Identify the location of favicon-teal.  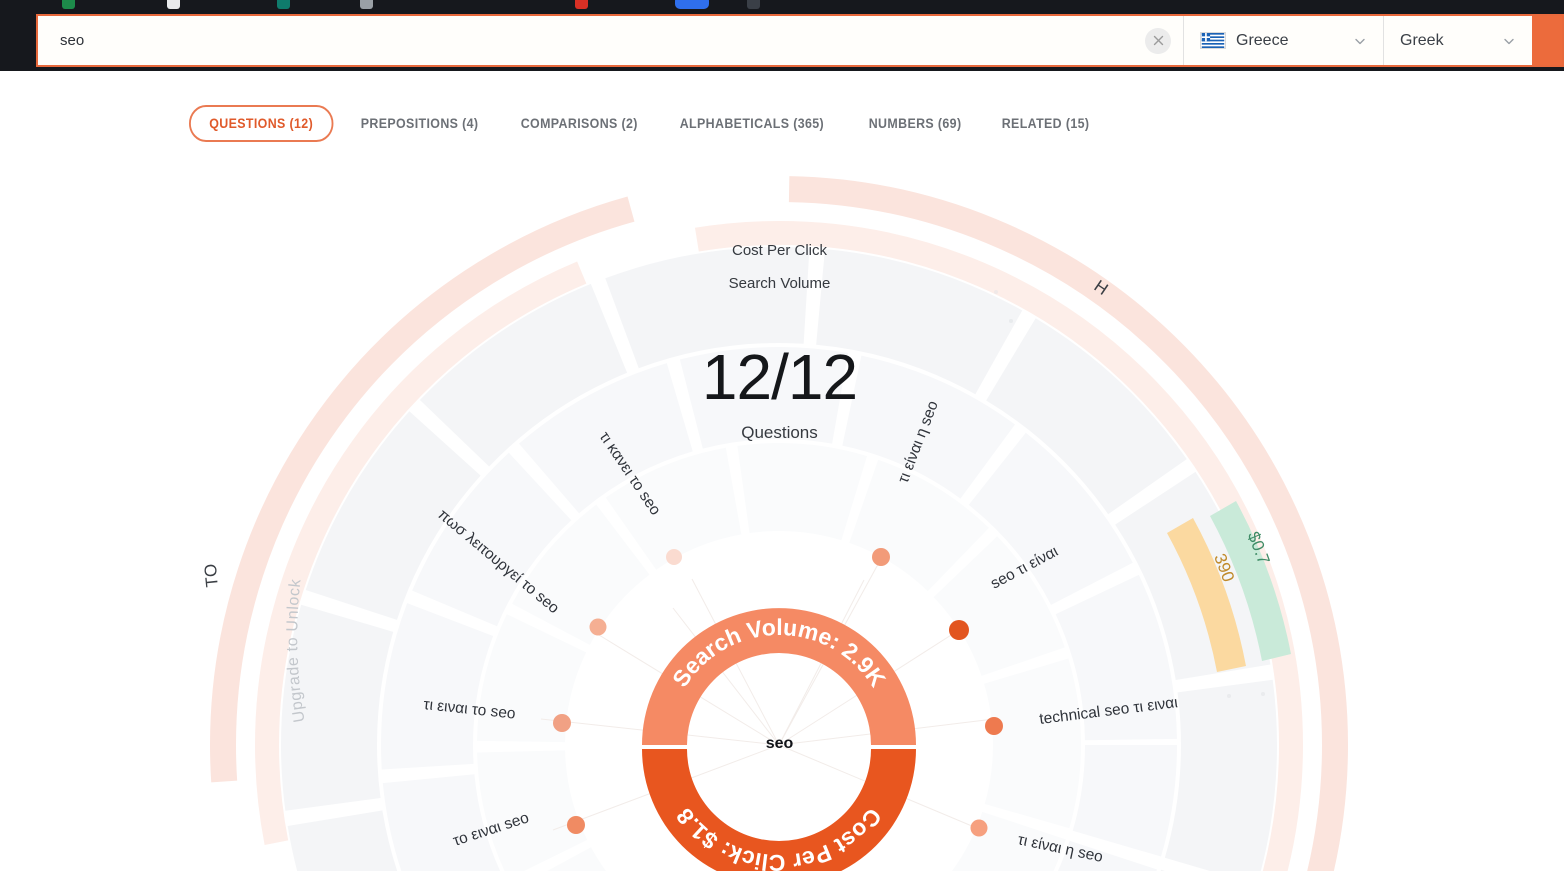
(283, 4).